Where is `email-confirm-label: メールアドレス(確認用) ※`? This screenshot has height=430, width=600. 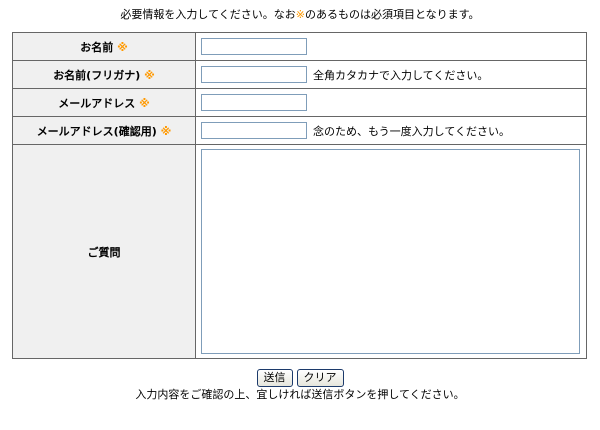 email-confirm-label: メールアドレス(確認用) ※ is located at coordinates (104, 130).